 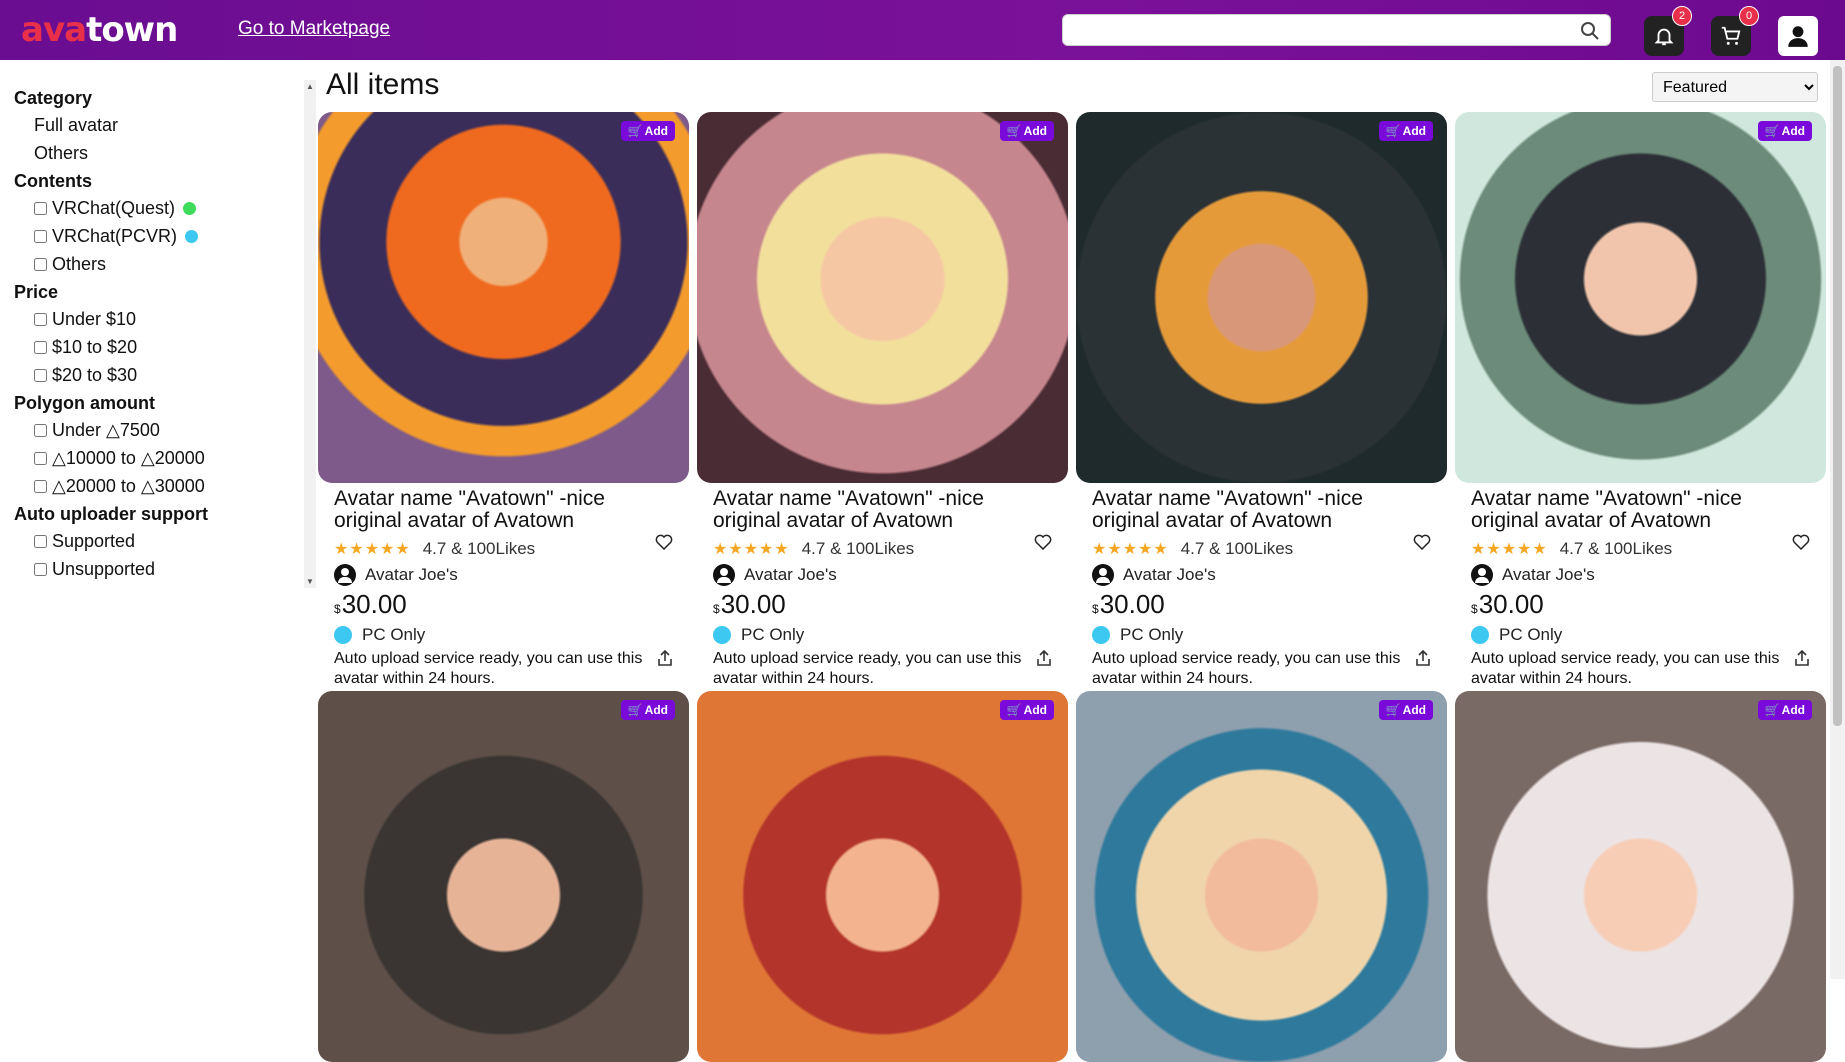 What do you see at coordinates (40, 375) in the screenshot?
I see `price-20-30-checkbox` at bounding box center [40, 375].